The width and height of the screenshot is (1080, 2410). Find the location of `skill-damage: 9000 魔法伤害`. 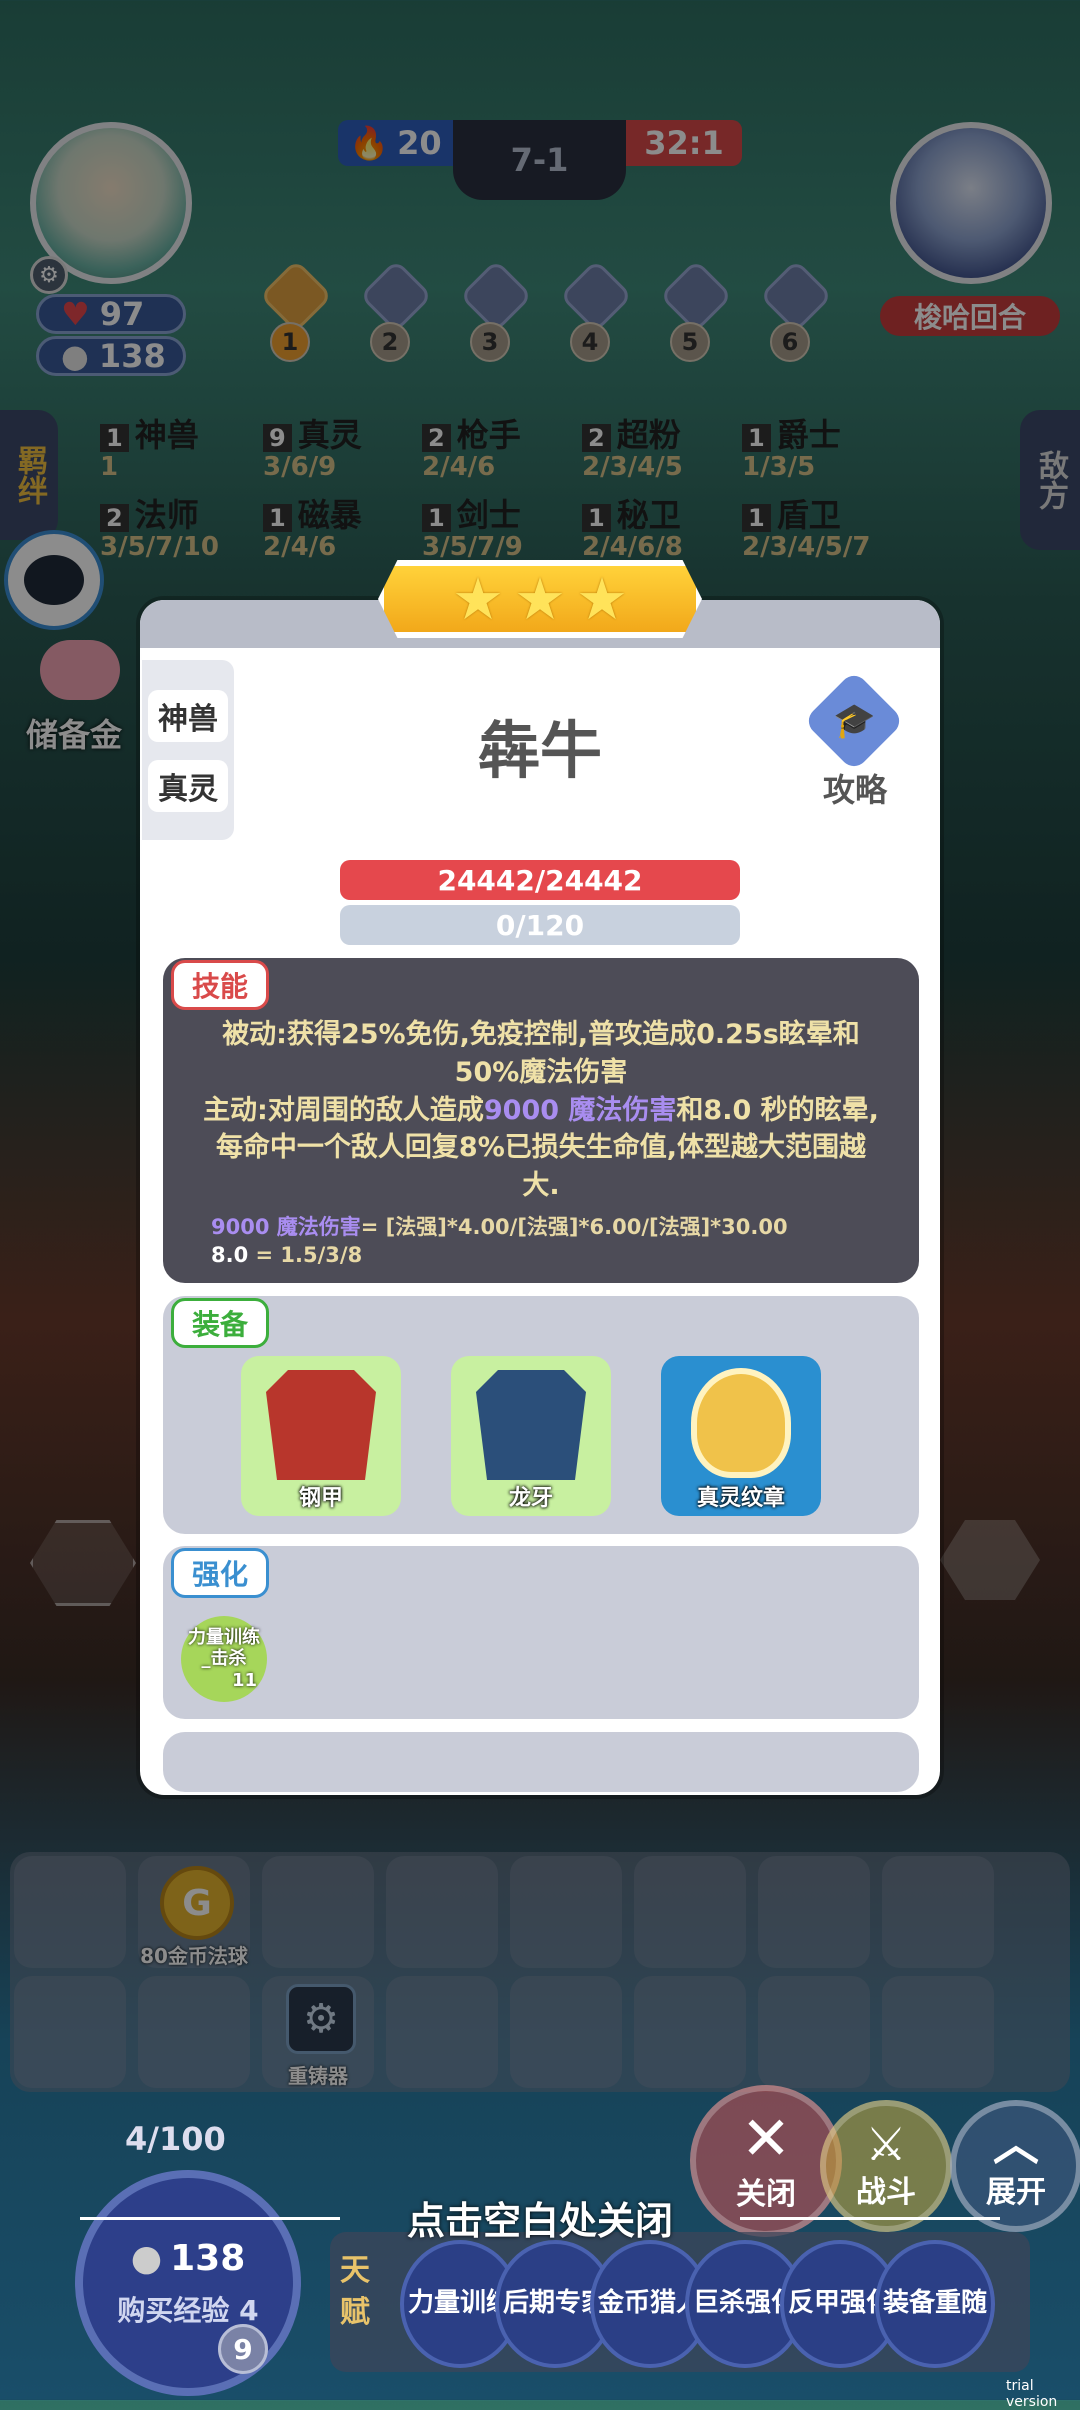

skill-damage: 9000 魔法伤害 is located at coordinates (580, 1110).